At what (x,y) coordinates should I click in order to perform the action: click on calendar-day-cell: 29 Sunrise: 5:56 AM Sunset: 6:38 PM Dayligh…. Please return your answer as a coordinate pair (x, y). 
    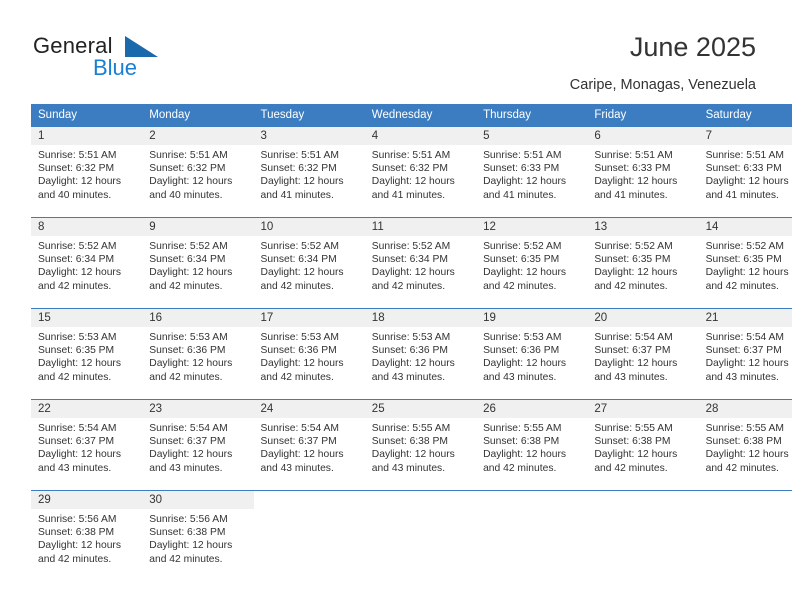
    Looking at the image, I should click on (87, 530).